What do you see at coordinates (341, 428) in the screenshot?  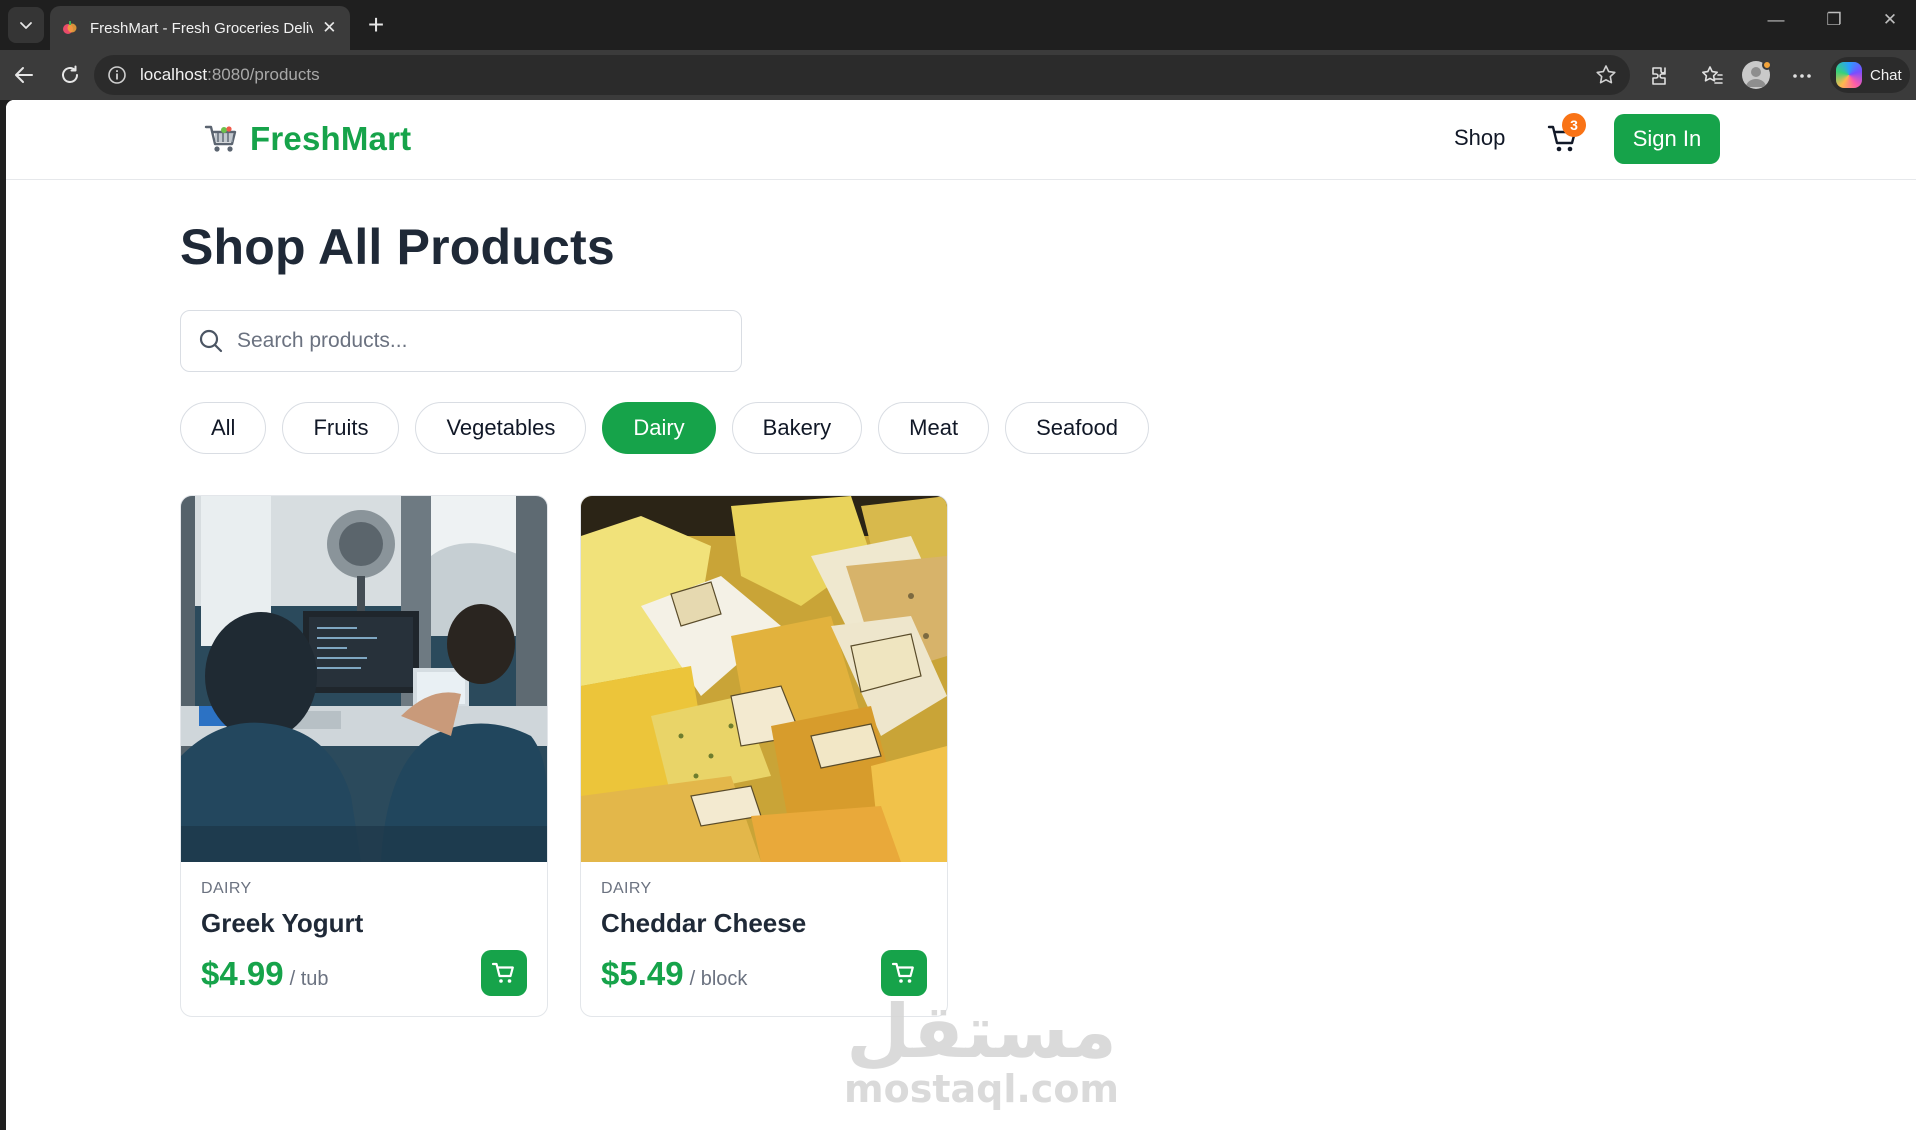 I see `category-chip-fruits: Fruits` at bounding box center [341, 428].